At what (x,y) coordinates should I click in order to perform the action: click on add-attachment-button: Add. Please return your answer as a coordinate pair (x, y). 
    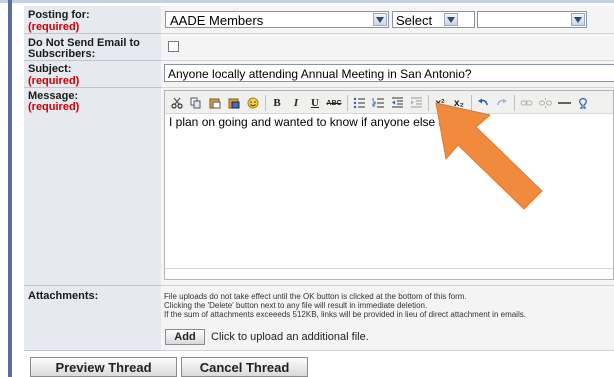
    Looking at the image, I should click on (185, 337).